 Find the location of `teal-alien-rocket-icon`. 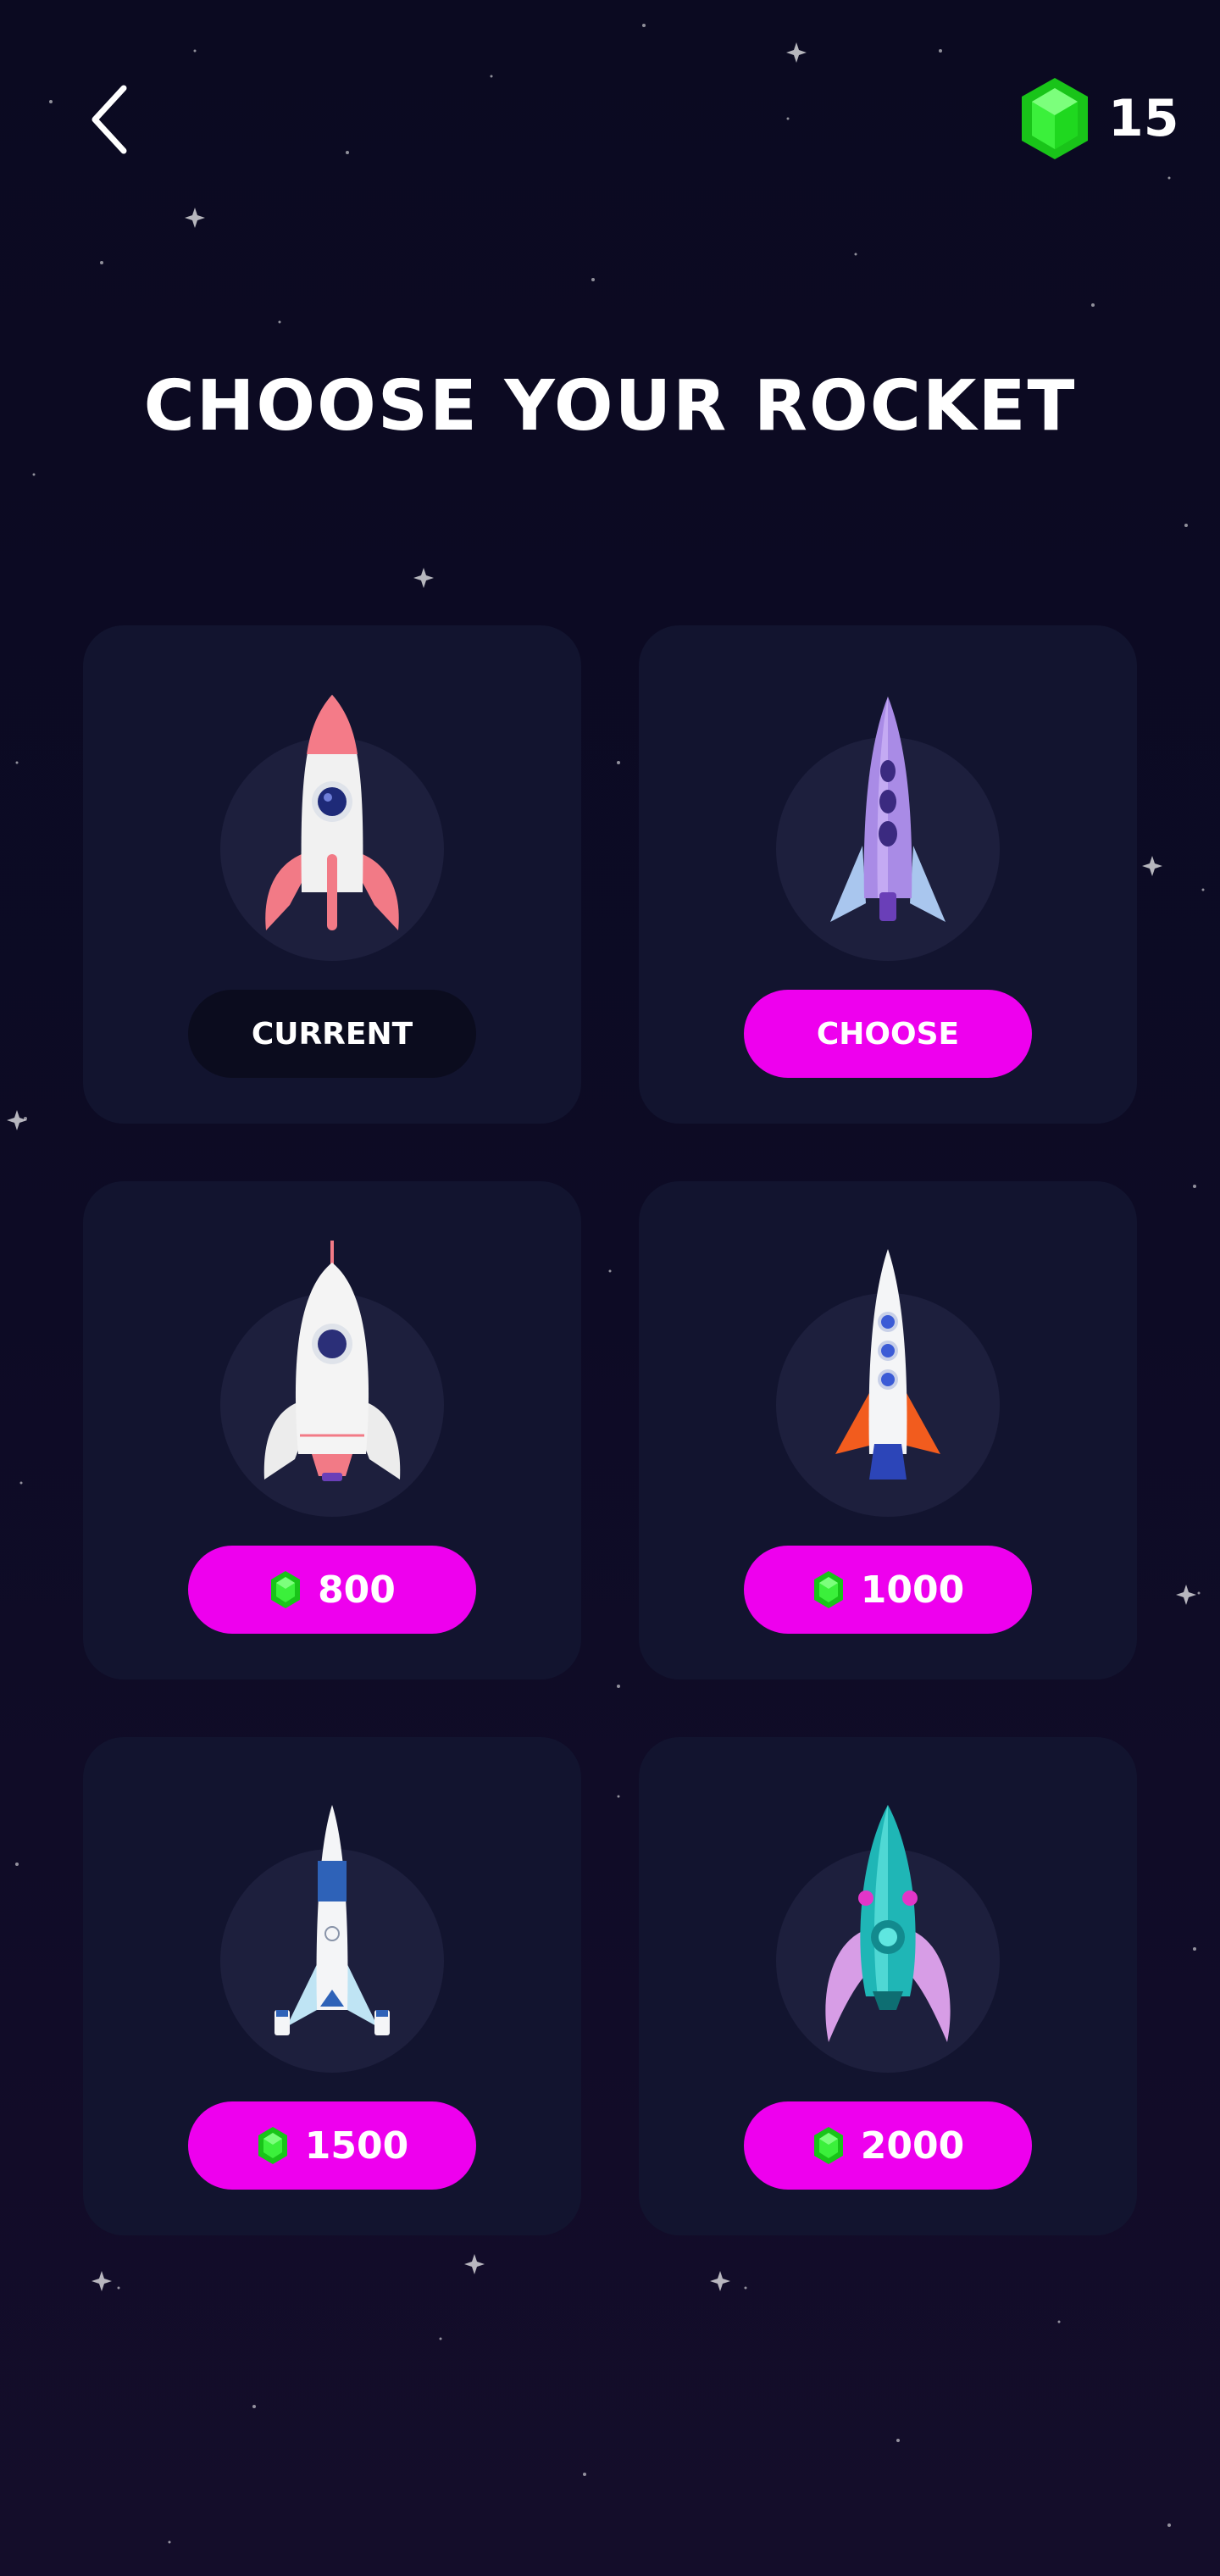

teal-alien-rocket-icon is located at coordinates (888, 1923).